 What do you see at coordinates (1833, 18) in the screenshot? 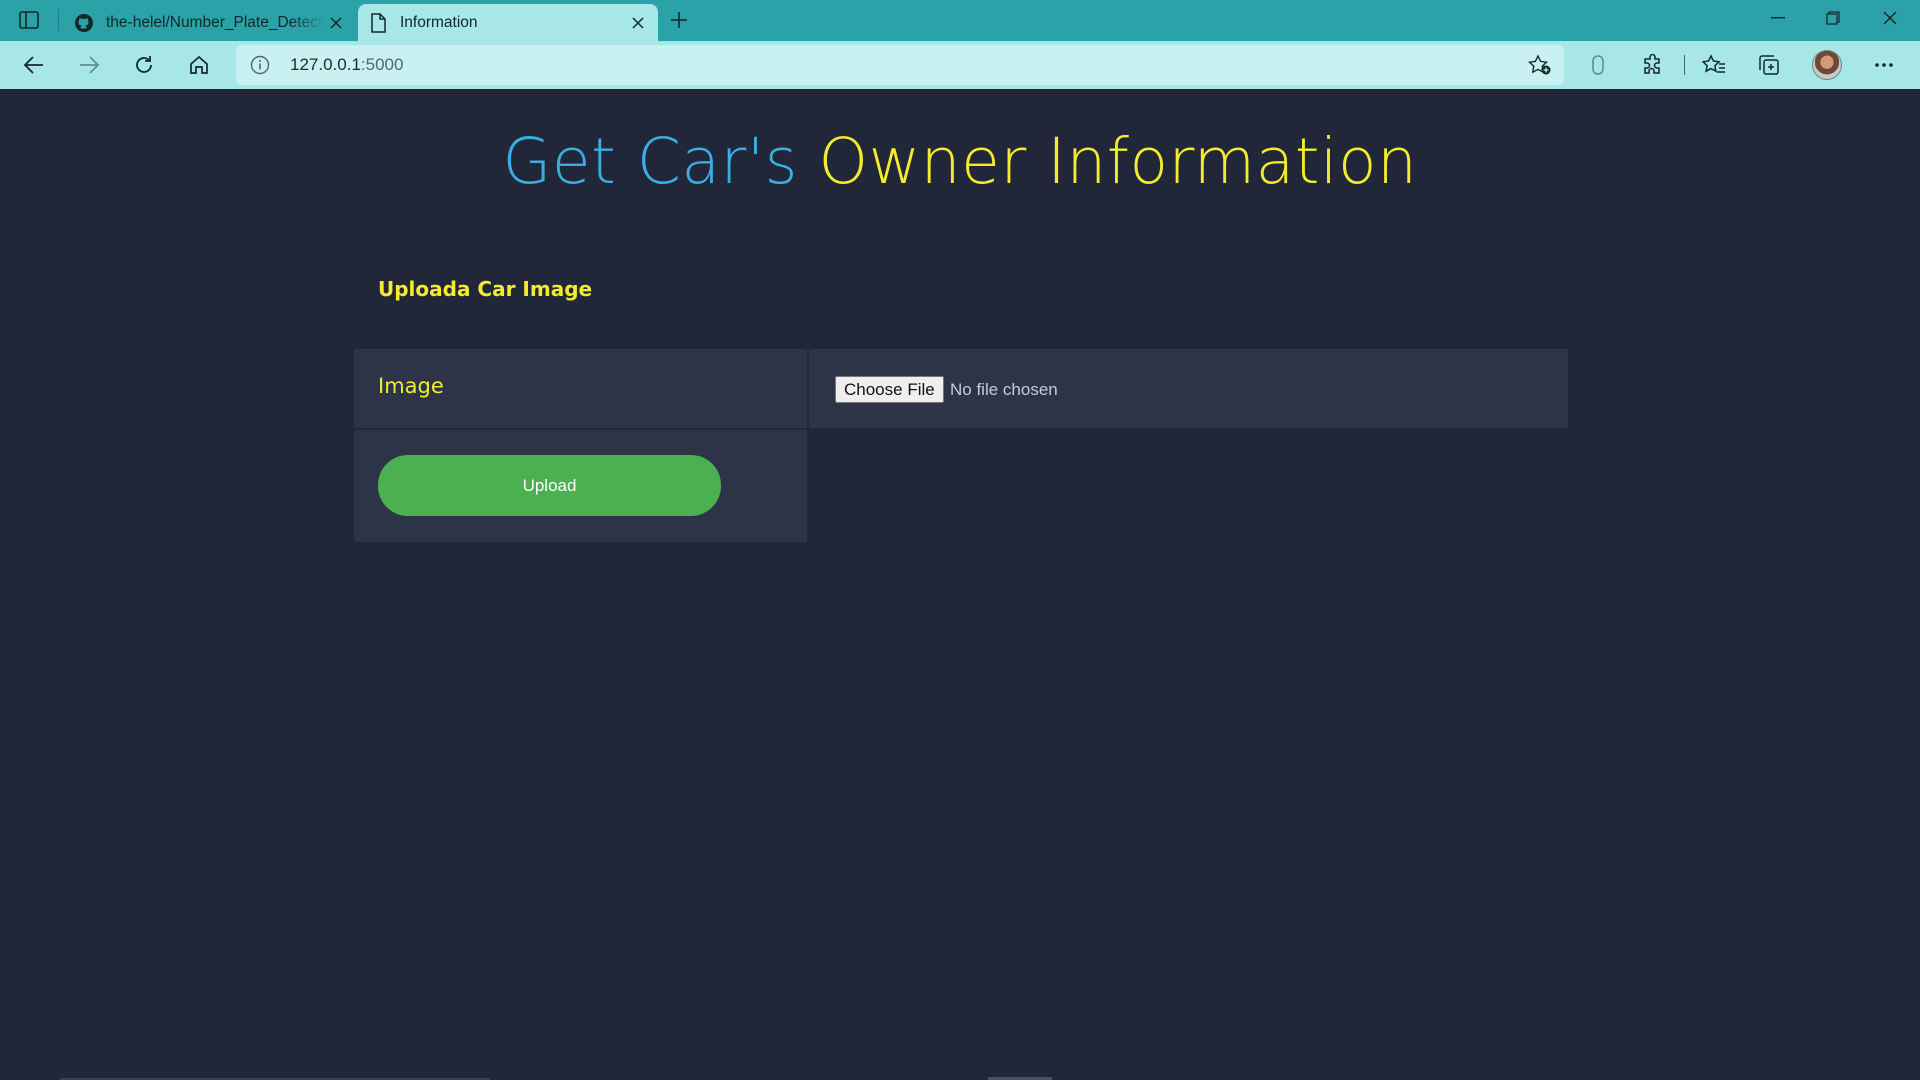
I see `restore-icon` at bounding box center [1833, 18].